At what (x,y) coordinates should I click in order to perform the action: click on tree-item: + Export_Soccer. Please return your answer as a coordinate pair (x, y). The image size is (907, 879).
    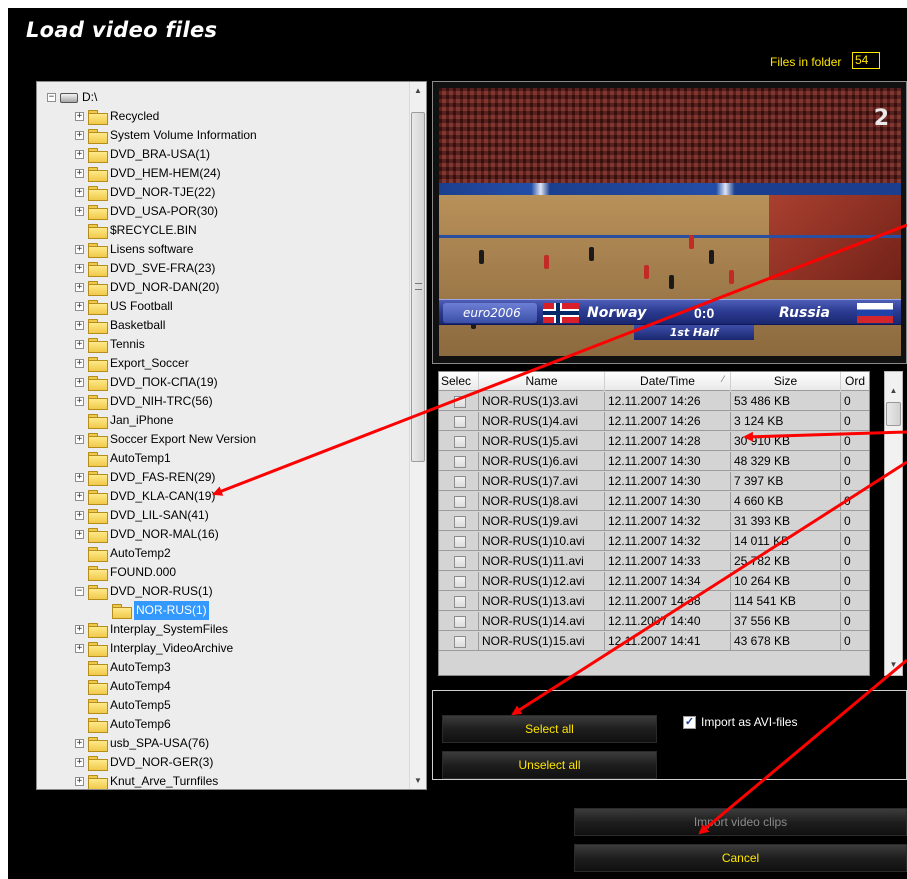
    Looking at the image, I should click on (132, 363).